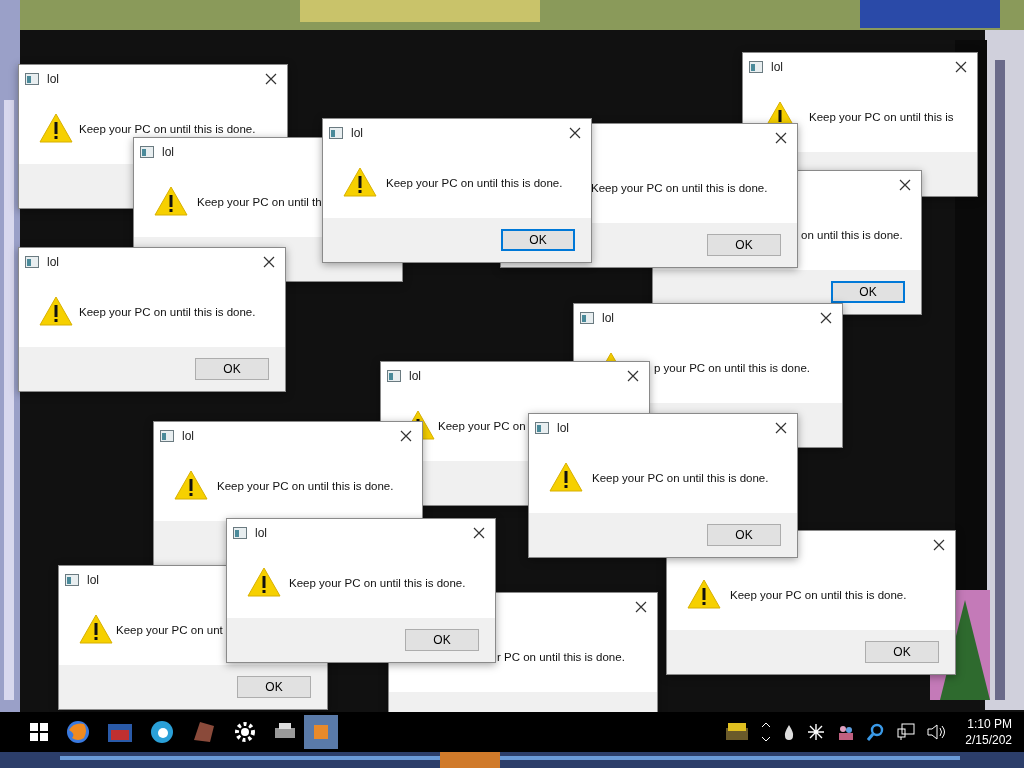 The image size is (1024, 768). Describe the element at coordinates (881, 117) in the screenshot. I see `message-text: Keep your PC on until this is` at that location.